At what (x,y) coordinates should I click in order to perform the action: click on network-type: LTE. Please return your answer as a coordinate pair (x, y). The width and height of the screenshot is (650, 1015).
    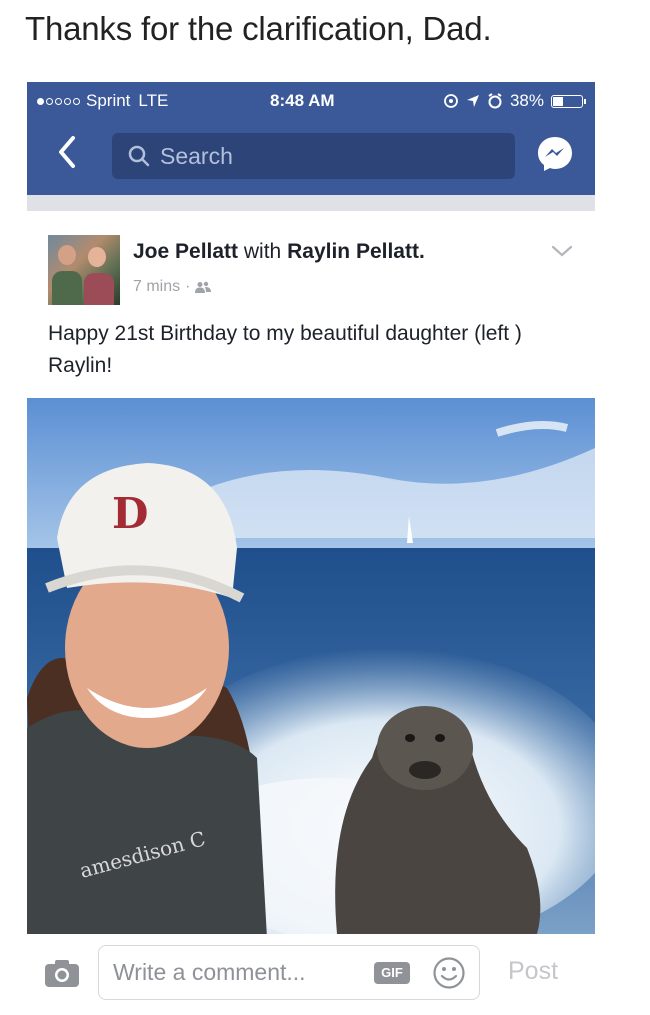
    Looking at the image, I should click on (153, 100).